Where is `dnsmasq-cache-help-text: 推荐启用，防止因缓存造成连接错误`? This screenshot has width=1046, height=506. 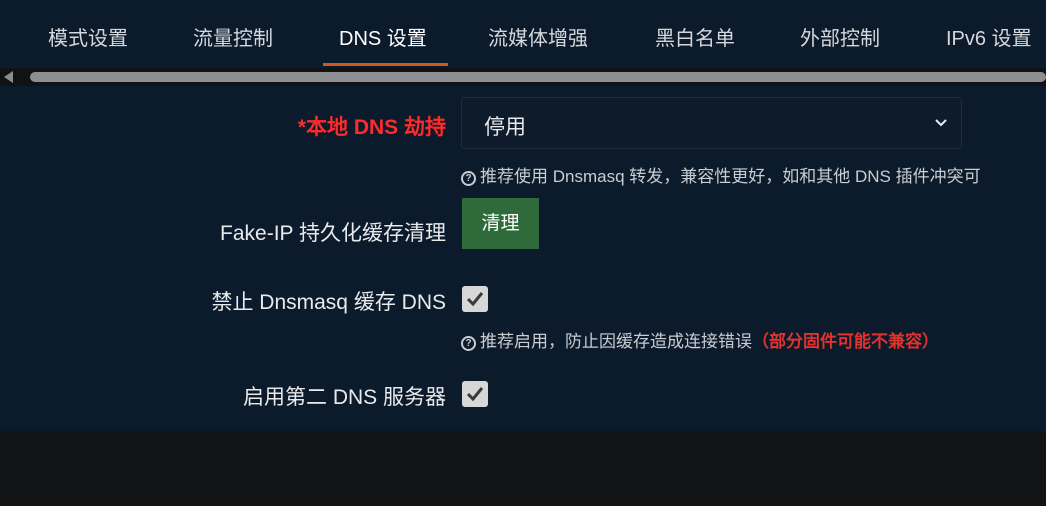
dnsmasq-cache-help-text: 推荐启用，防止因缓存造成连接错误 is located at coordinates (616, 341).